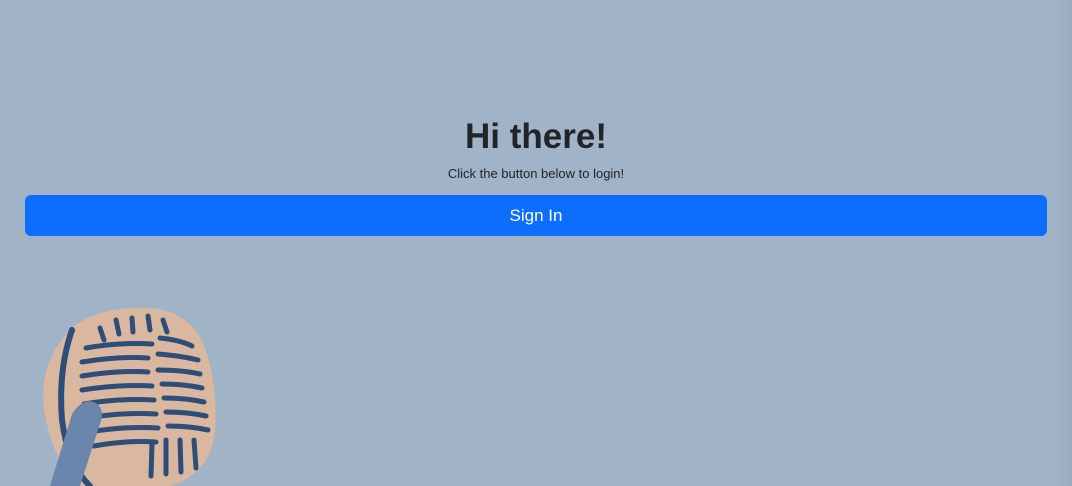  I want to click on microphone-icon, so click(129, 396).